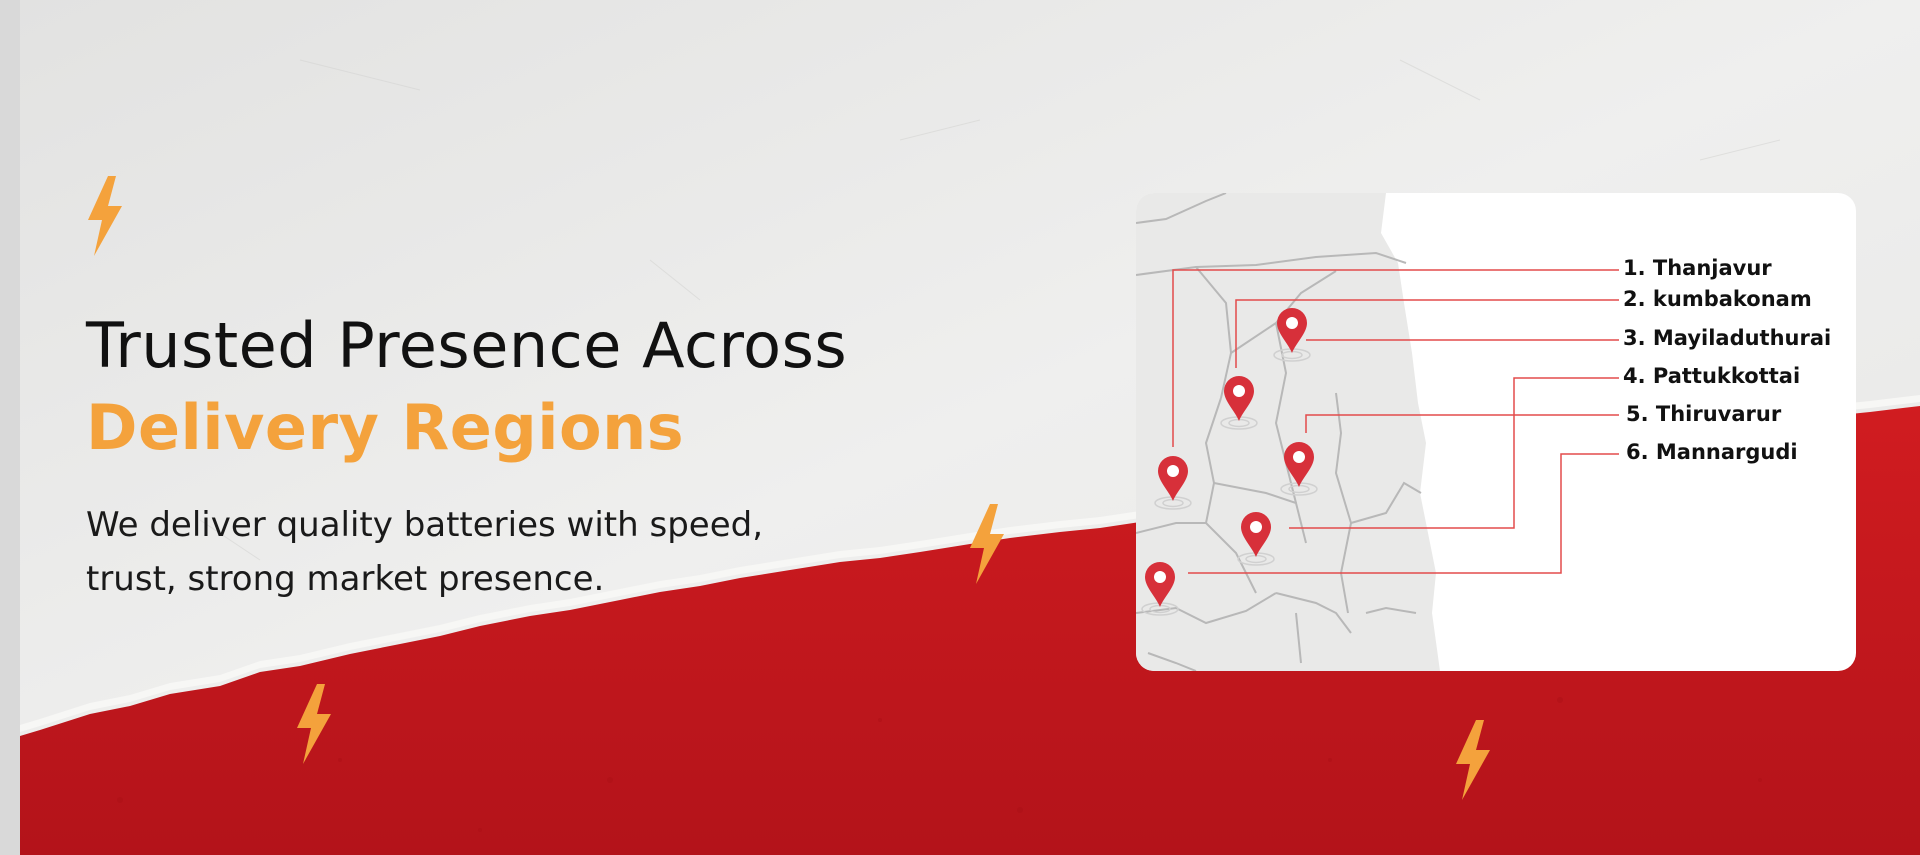 The image size is (1920, 855). What do you see at coordinates (1717, 299) in the screenshot?
I see `region-item: 2. kumbakonam` at bounding box center [1717, 299].